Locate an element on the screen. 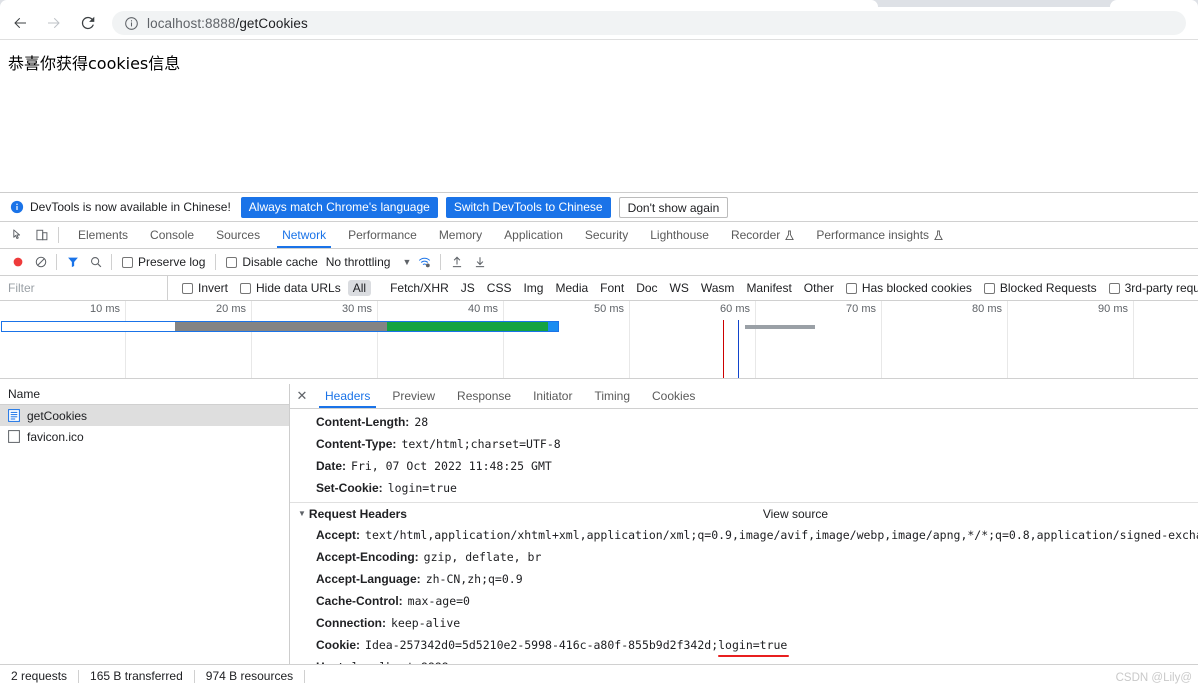  view-source-link: View source is located at coordinates (795, 514).